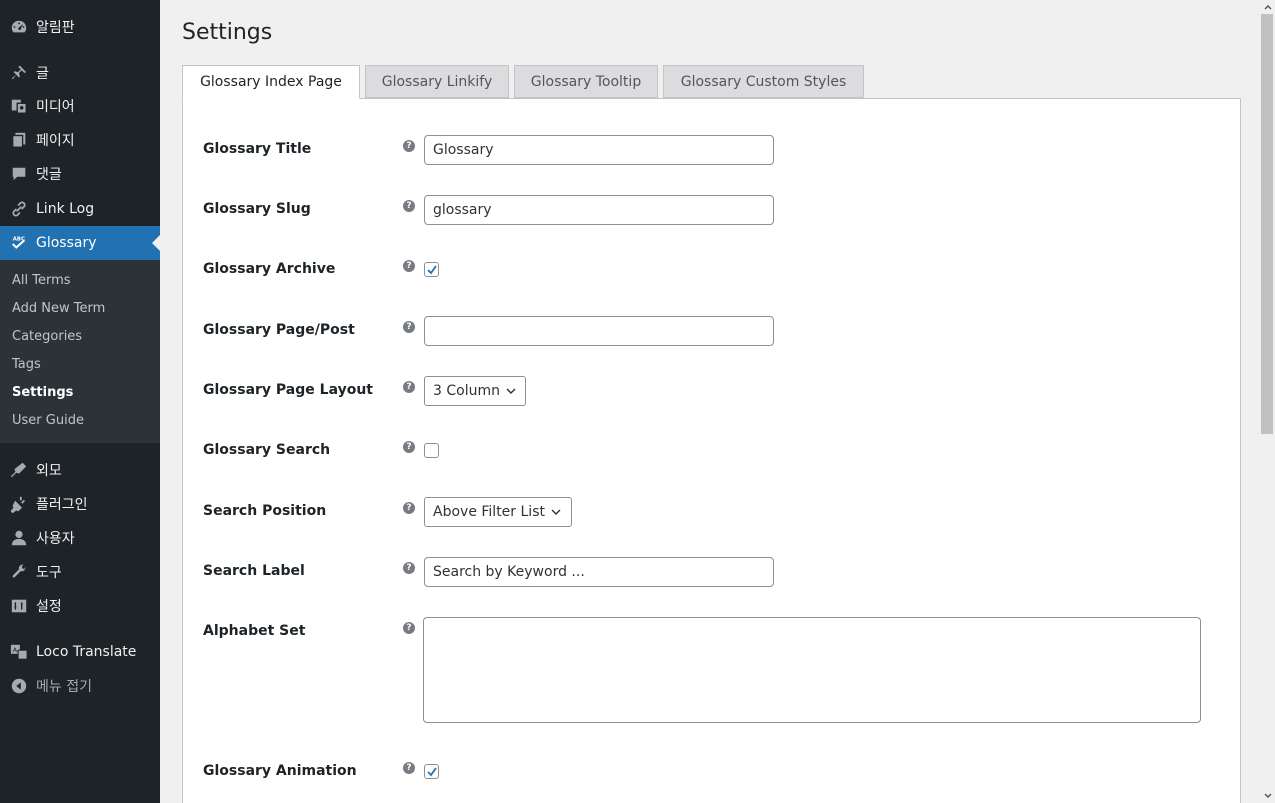 This screenshot has width=1275, height=803. I want to click on translate-icon: A, so click(18, 652).